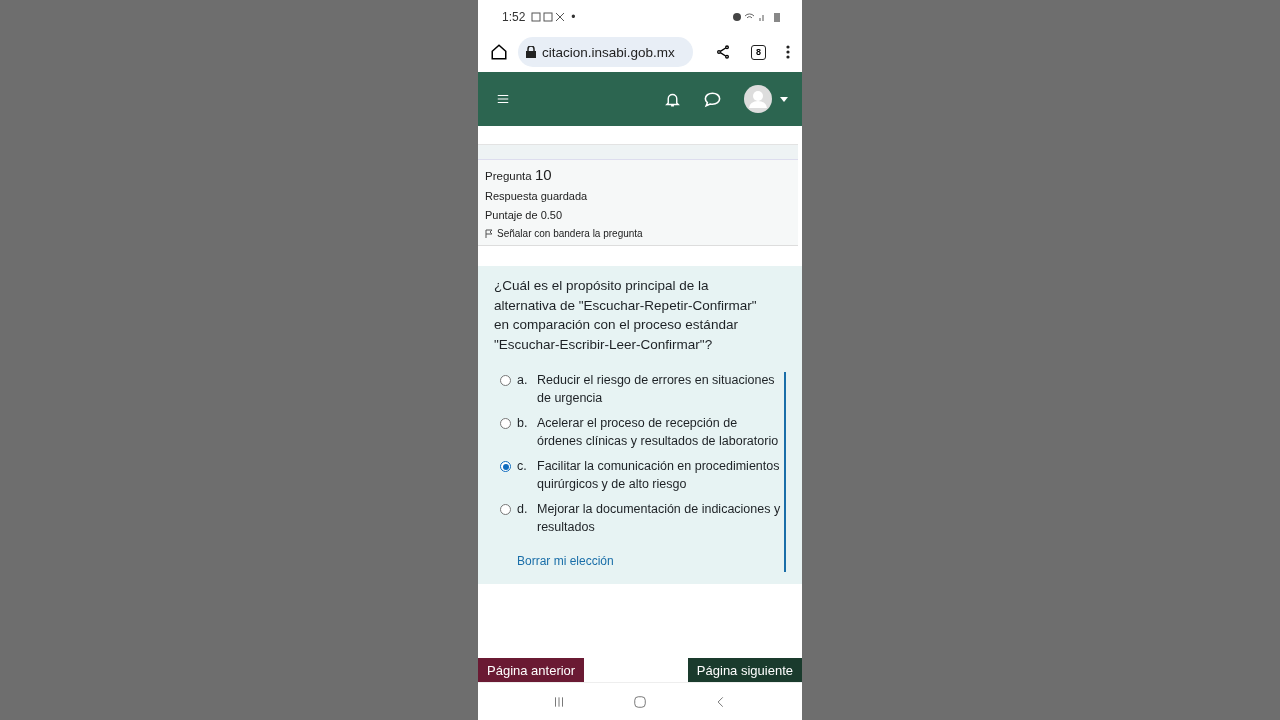 The width and height of the screenshot is (1280, 720). I want to click on next-page-button: Página siguiente, so click(744, 670).